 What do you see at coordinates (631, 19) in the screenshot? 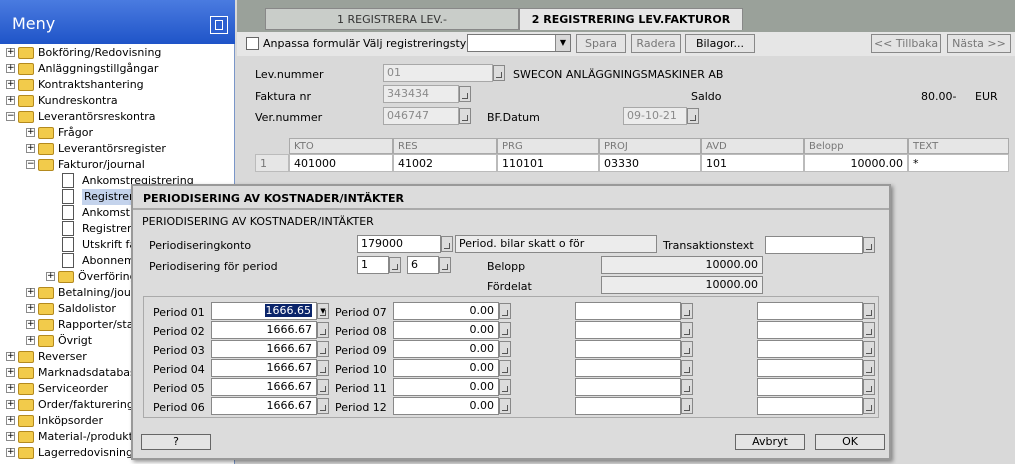
I see `tab-registration-invoices: 2 REGISTRERING LEV.FAKTUROR` at bounding box center [631, 19].